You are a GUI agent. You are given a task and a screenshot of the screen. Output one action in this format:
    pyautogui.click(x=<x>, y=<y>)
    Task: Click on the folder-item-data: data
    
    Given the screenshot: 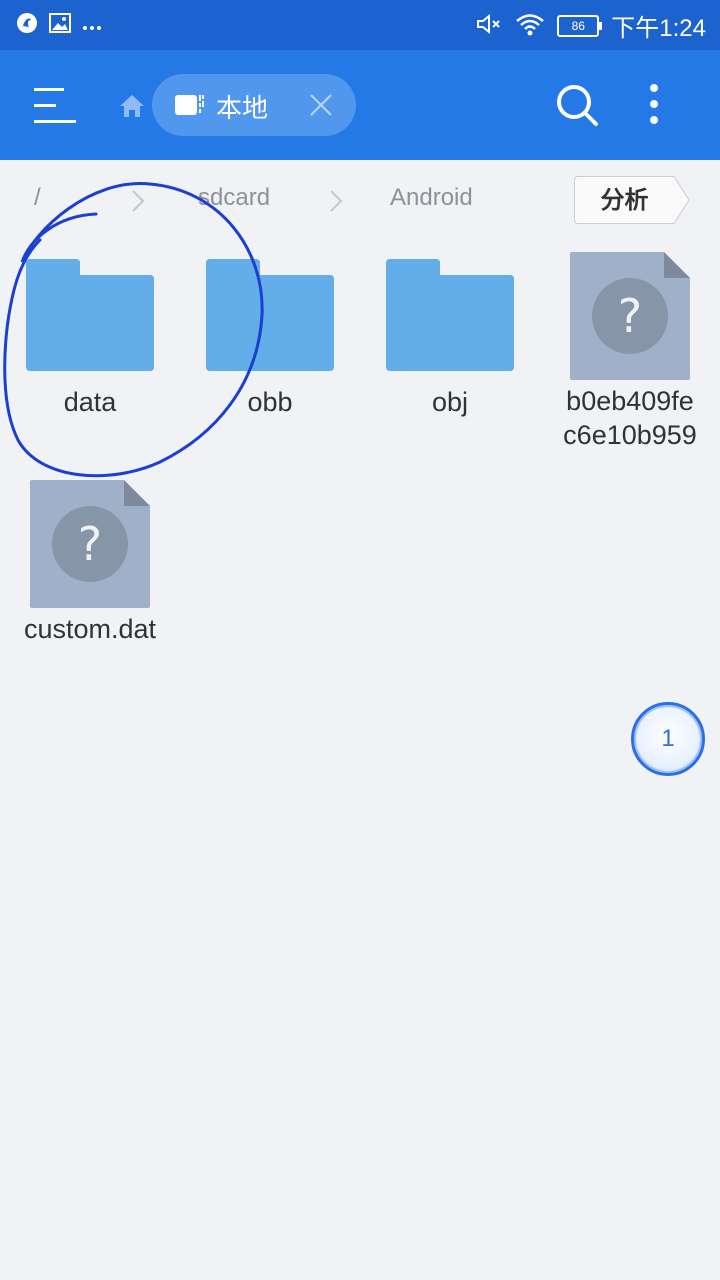 What is the action you would take?
    pyautogui.click(x=90, y=345)
    